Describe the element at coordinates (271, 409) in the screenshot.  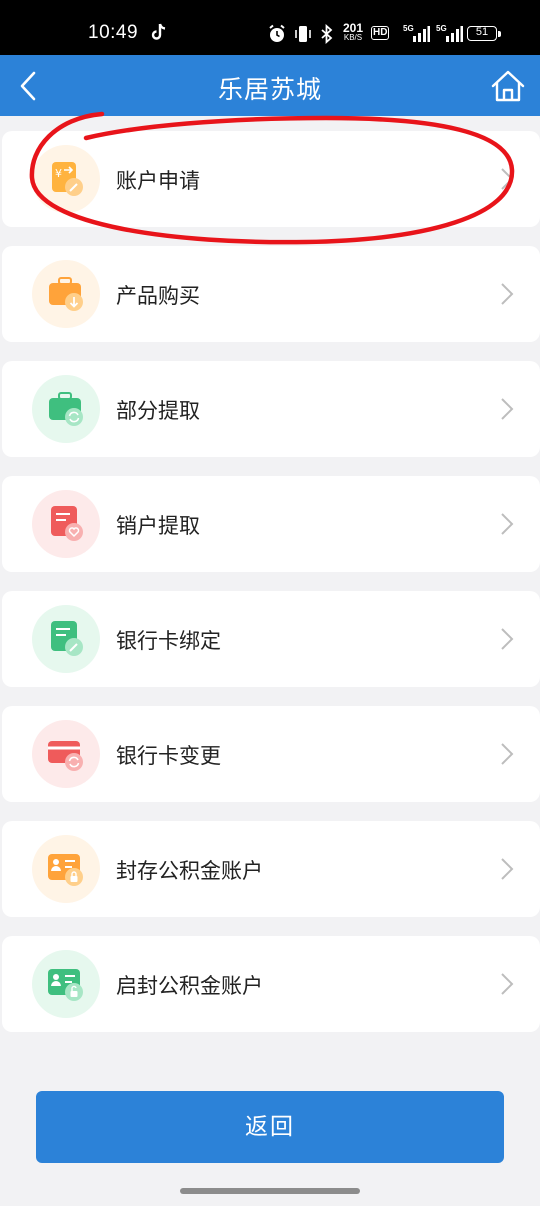
I see `menu-item-partial-withdraw: 部分提取` at that location.